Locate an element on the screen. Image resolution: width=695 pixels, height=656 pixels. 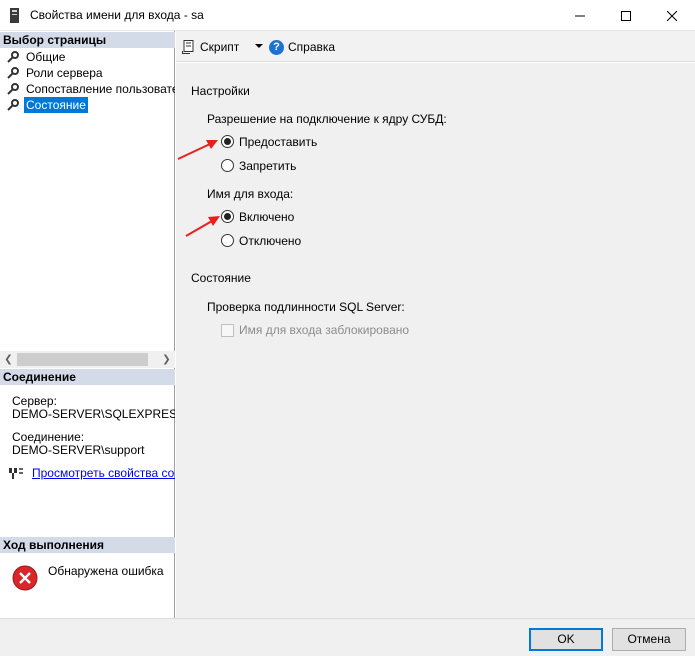
error-icon is located at coordinates (25, 578).